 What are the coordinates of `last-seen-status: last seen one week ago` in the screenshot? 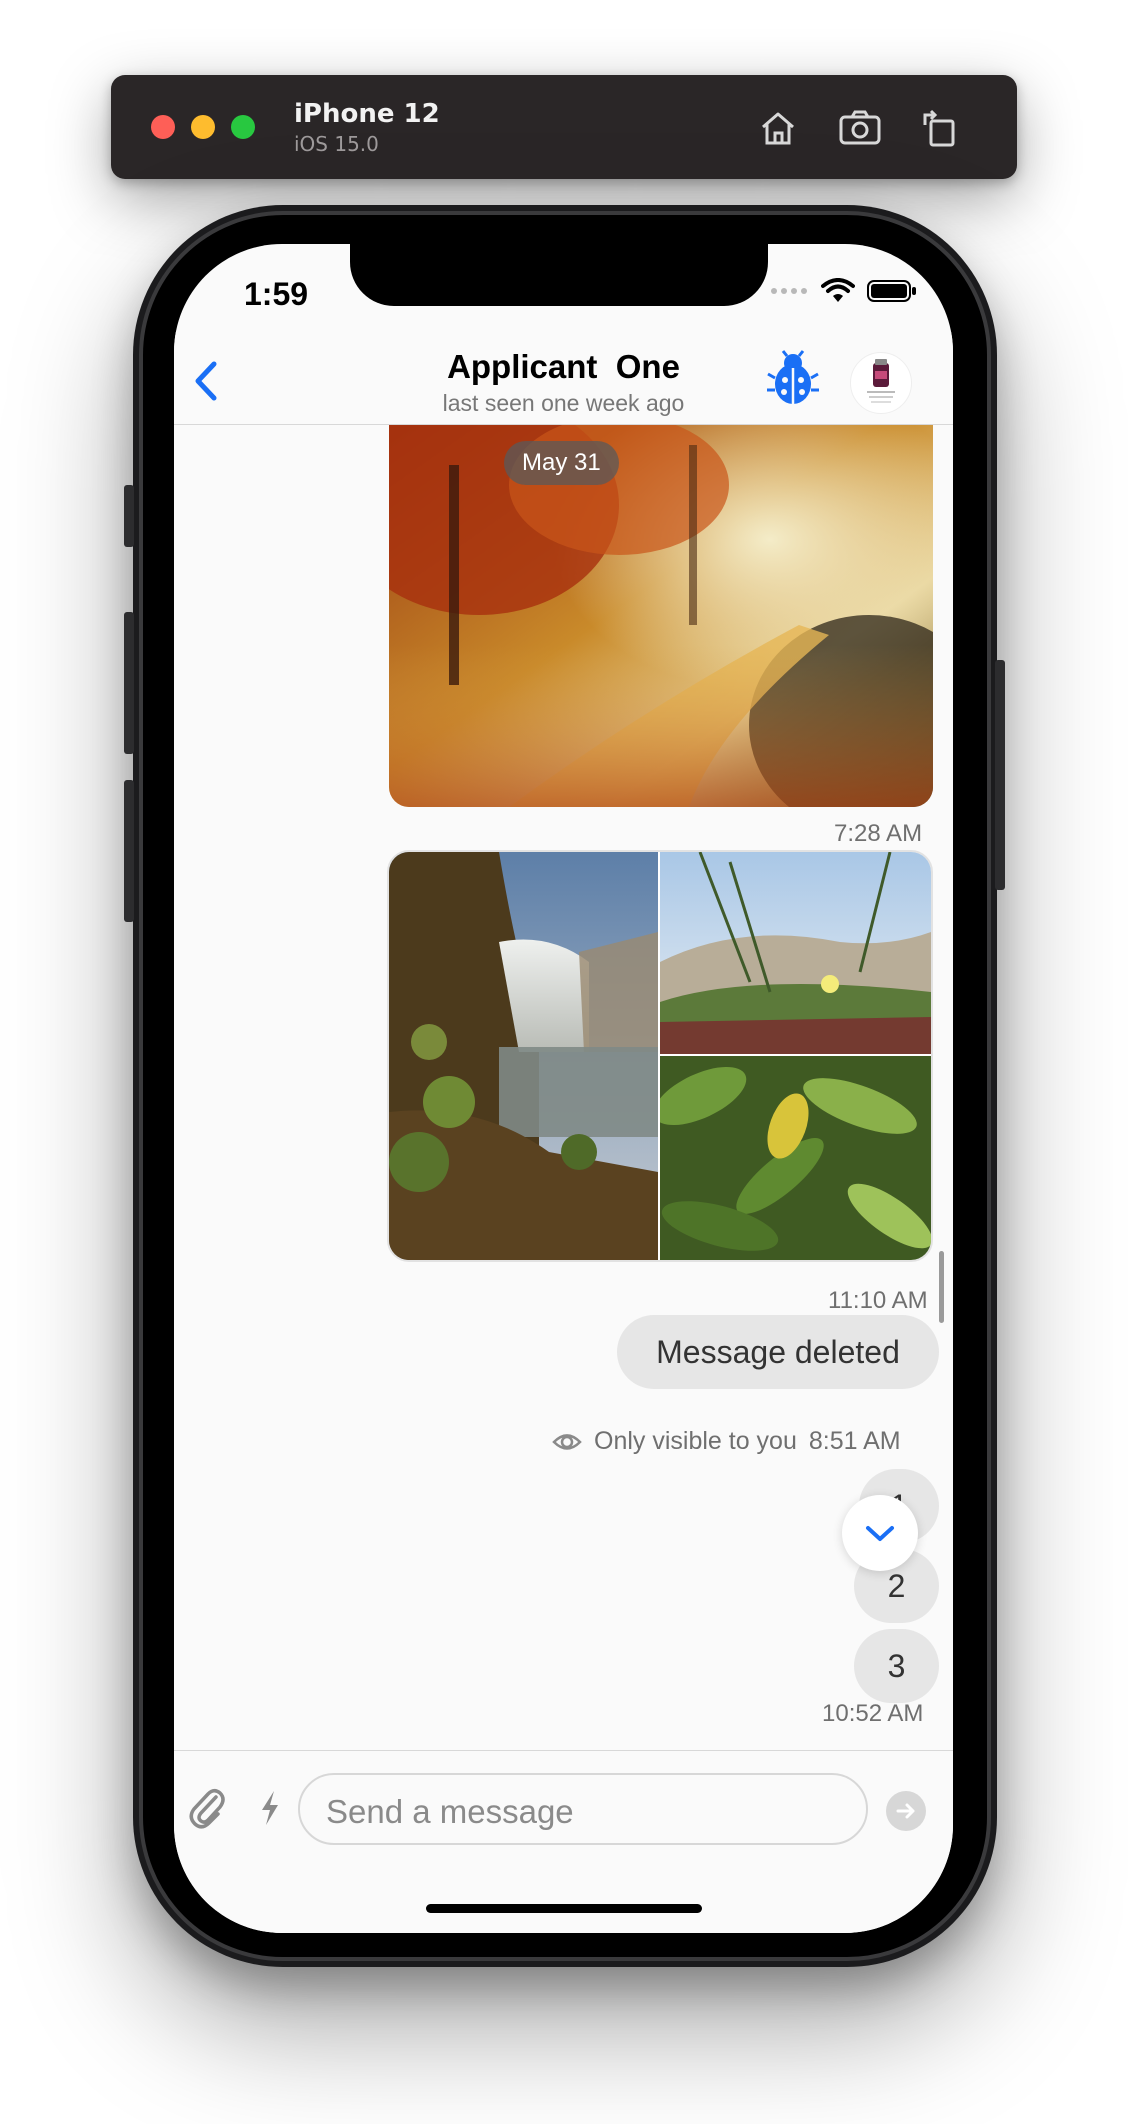 It's located at (563, 403).